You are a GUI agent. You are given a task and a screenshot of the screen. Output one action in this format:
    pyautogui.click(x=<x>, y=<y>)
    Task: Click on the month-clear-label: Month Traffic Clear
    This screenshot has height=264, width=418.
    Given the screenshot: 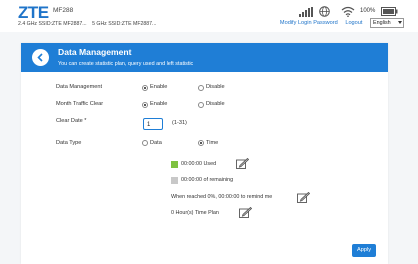 What is the action you would take?
    pyautogui.click(x=80, y=104)
    